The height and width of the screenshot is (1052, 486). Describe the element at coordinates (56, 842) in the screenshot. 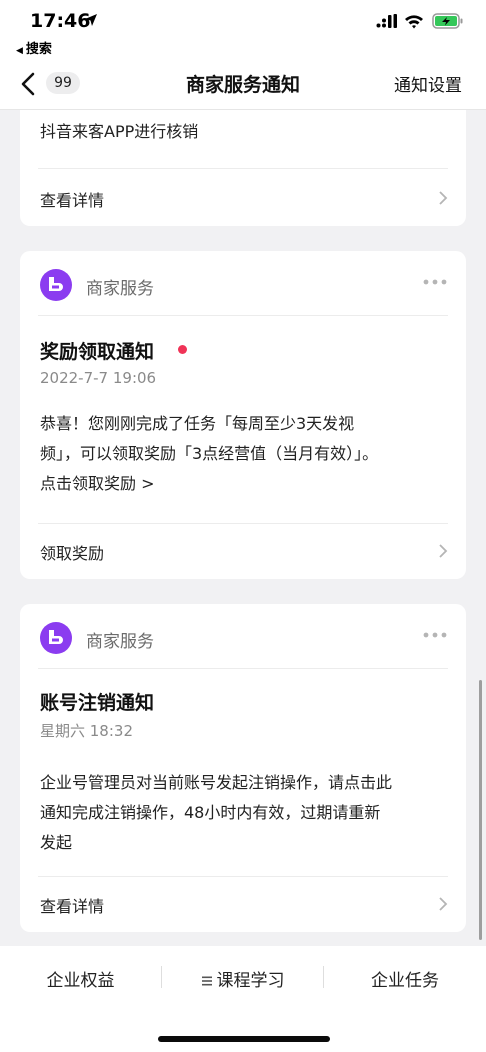

I see `body-line: 发起` at that location.